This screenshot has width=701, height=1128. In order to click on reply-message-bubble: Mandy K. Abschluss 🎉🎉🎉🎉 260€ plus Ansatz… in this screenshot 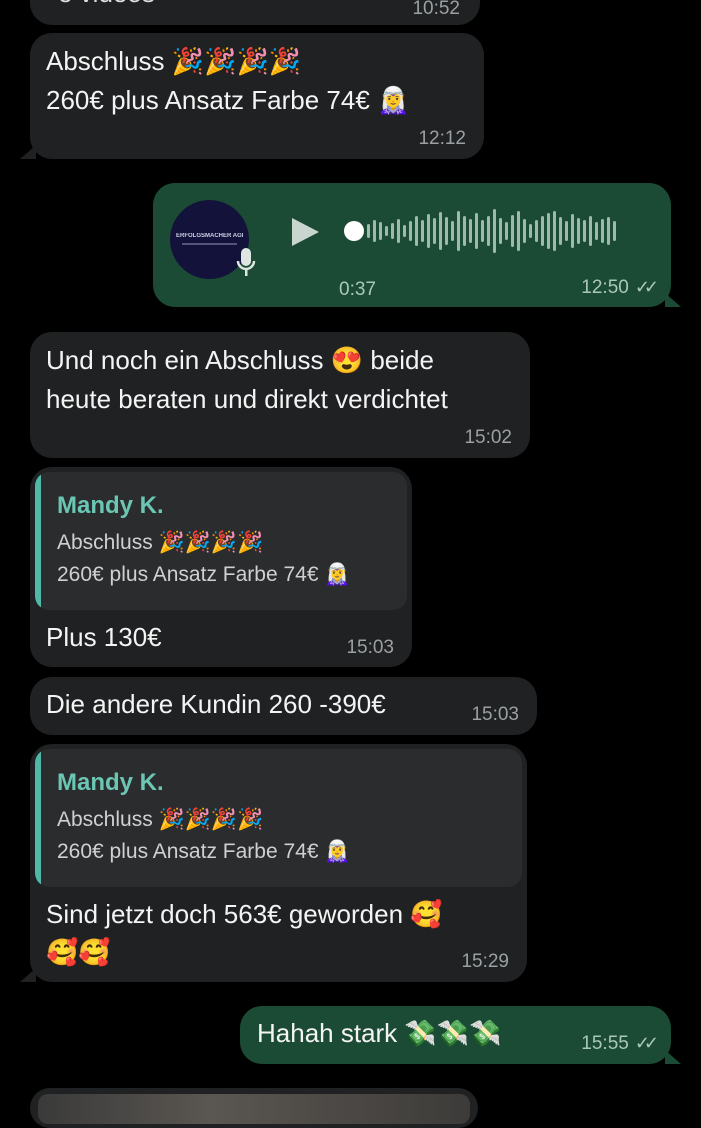, I will do `click(221, 567)`.